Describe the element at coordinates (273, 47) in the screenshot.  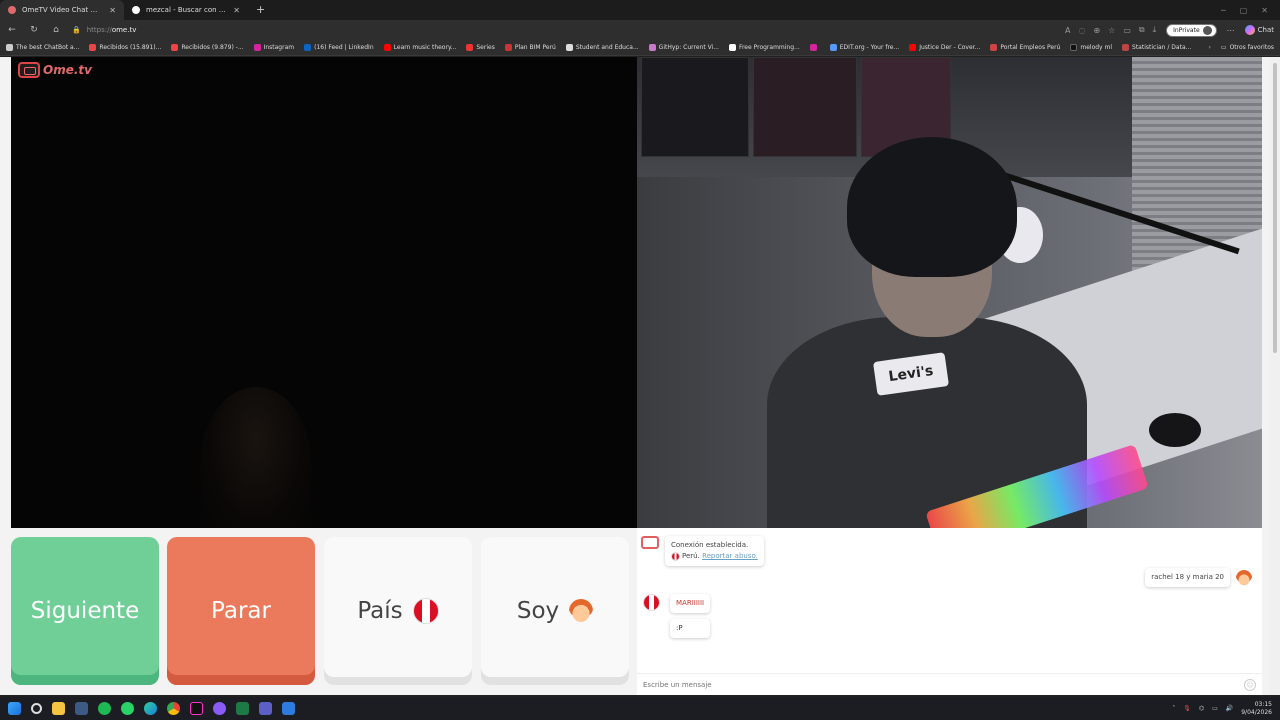
I see `bookmark: Instagram` at that location.